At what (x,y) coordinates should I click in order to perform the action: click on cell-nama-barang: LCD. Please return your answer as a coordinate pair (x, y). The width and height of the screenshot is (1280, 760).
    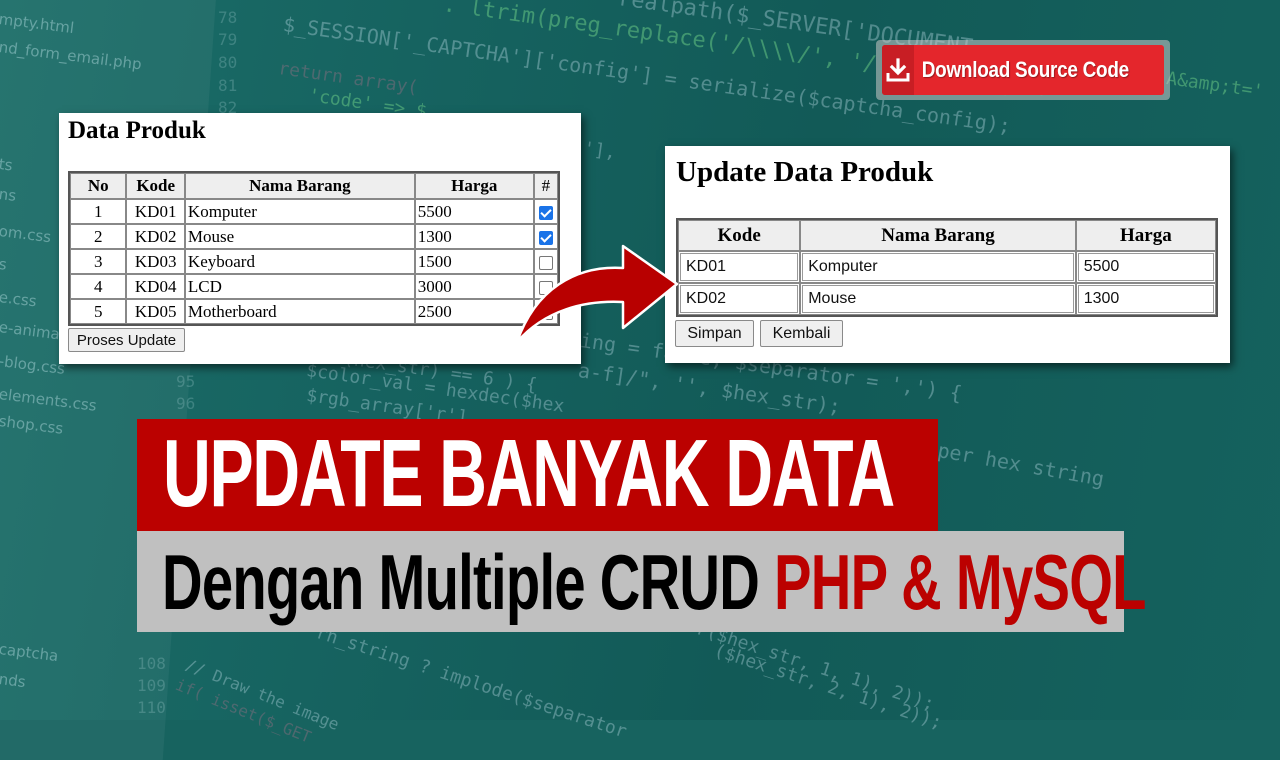
    Looking at the image, I should click on (299, 286).